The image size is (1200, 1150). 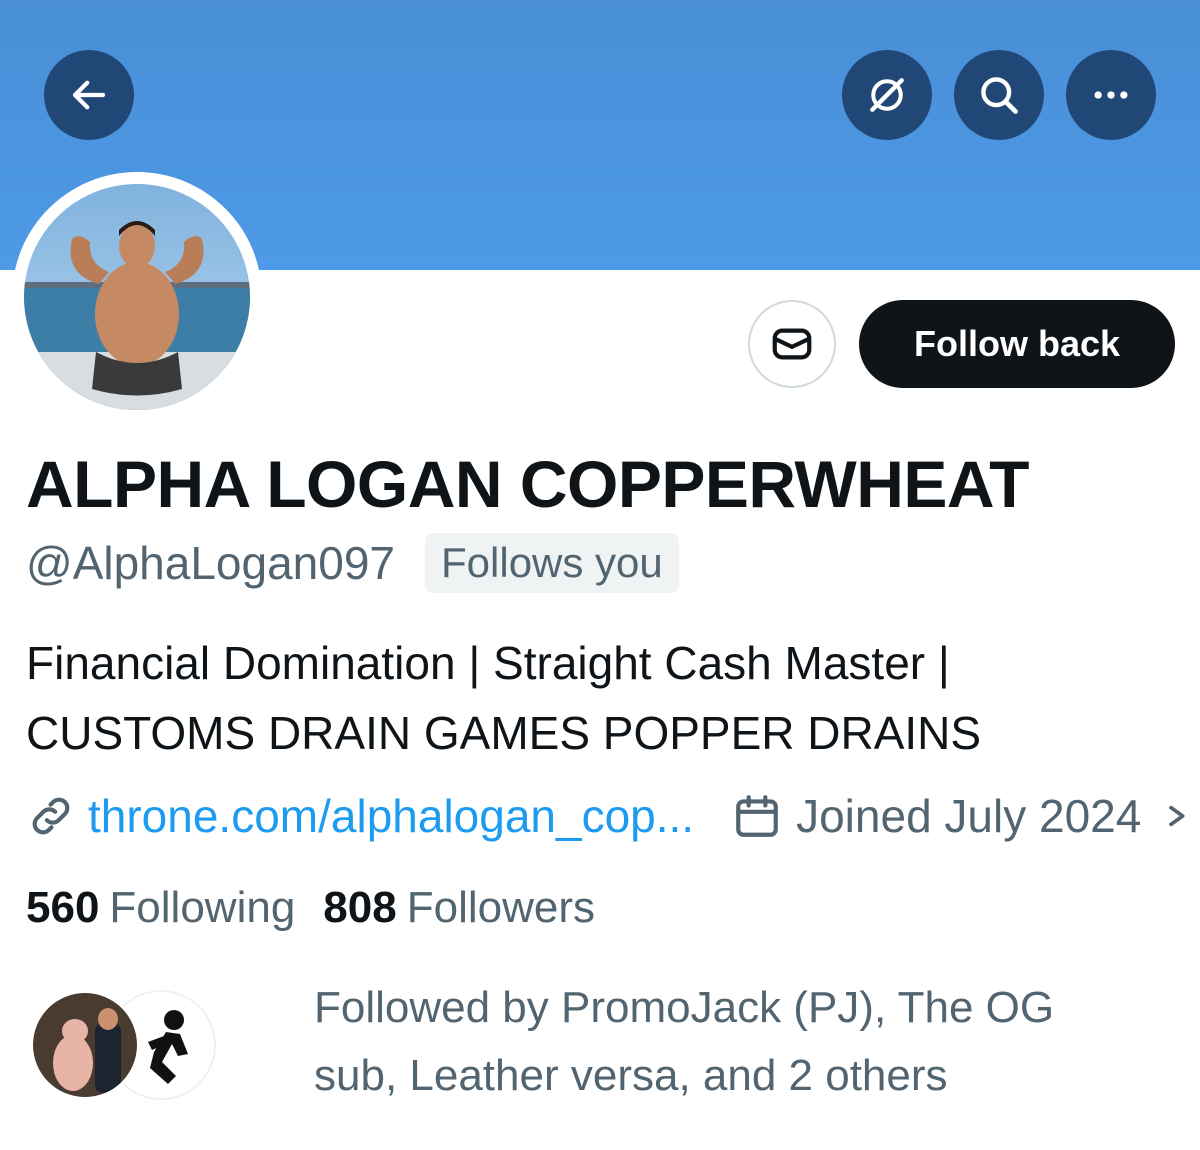 I want to click on more-options-button, so click(x=1111, y=95).